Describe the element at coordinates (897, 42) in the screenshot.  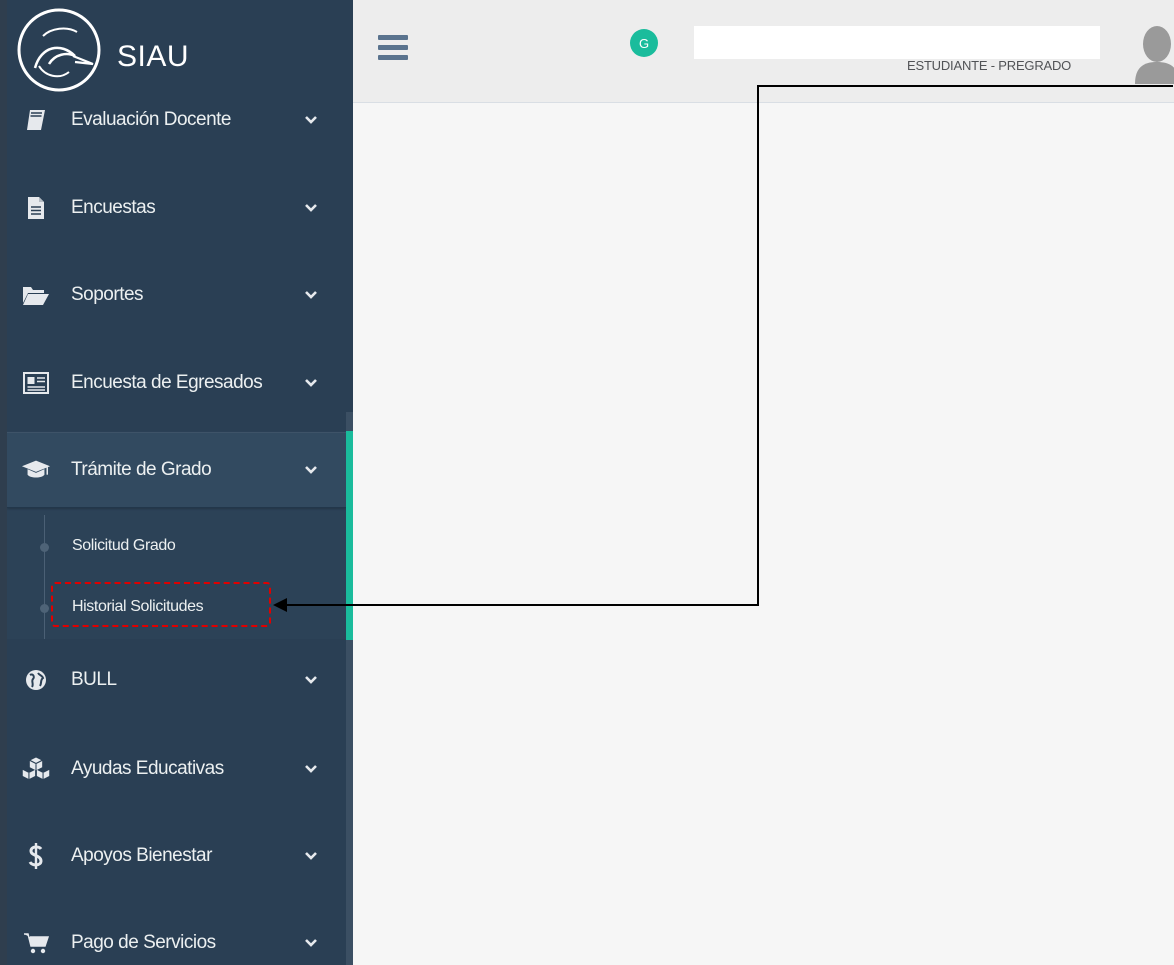
I see `search-input` at that location.